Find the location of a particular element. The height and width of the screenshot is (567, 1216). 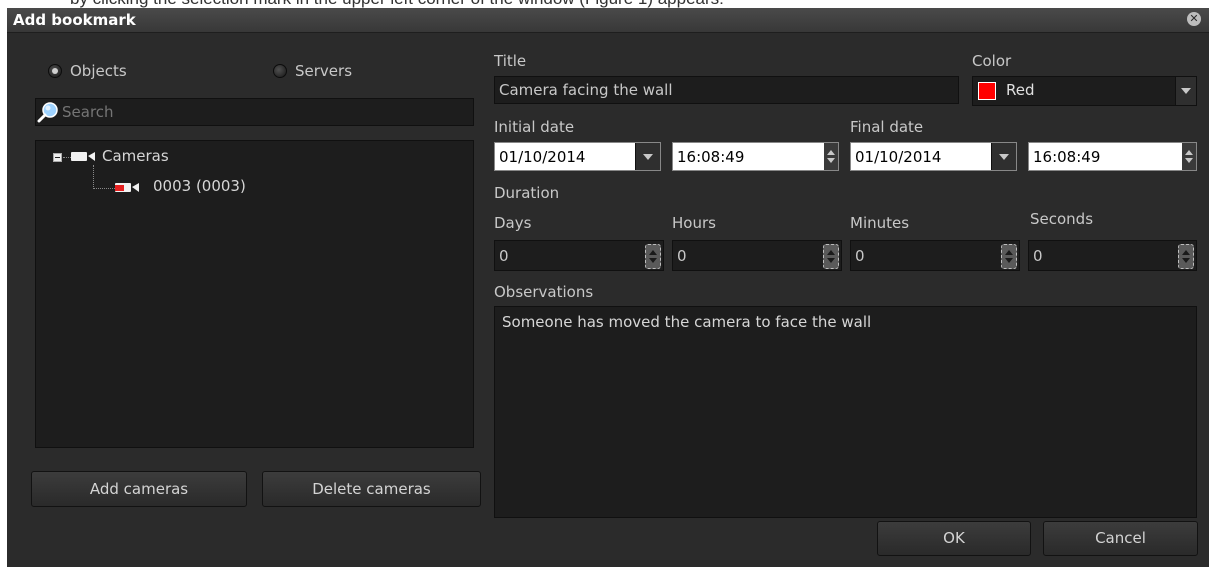

cancel-button: Cancel is located at coordinates (1120, 538).